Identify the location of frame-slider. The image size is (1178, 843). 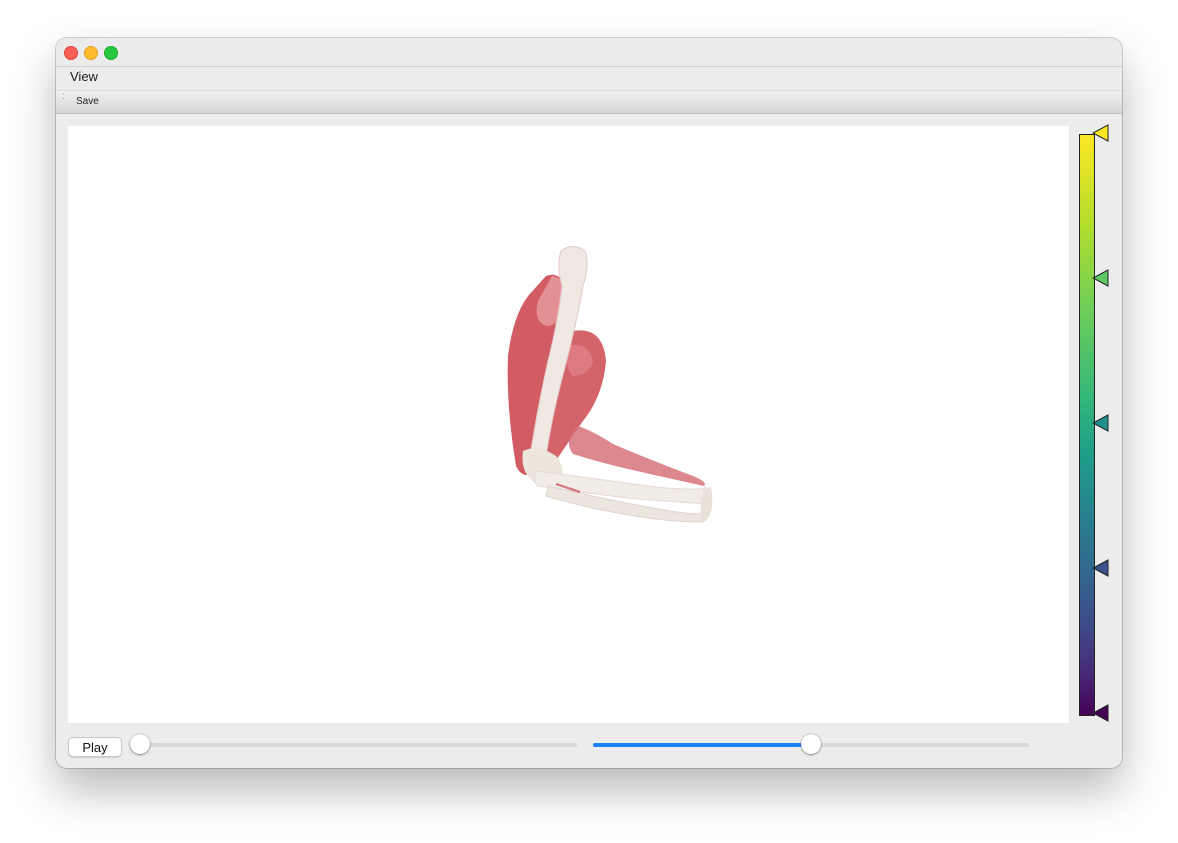
(353, 744).